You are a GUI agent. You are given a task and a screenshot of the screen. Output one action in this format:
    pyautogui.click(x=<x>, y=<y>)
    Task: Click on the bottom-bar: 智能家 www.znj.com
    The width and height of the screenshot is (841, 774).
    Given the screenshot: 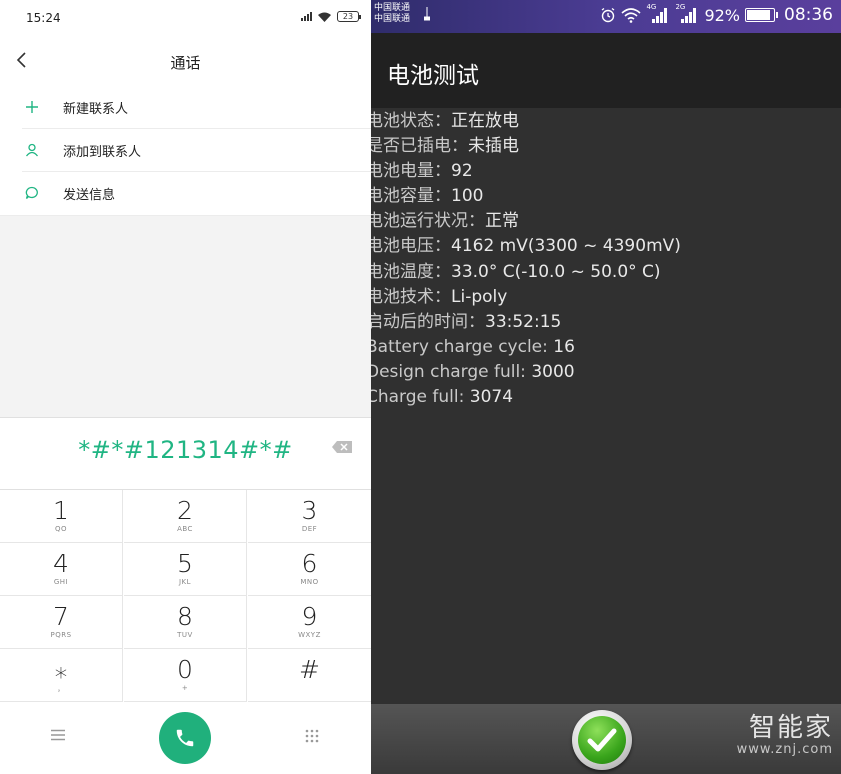 What is the action you would take?
    pyautogui.click(x=606, y=739)
    